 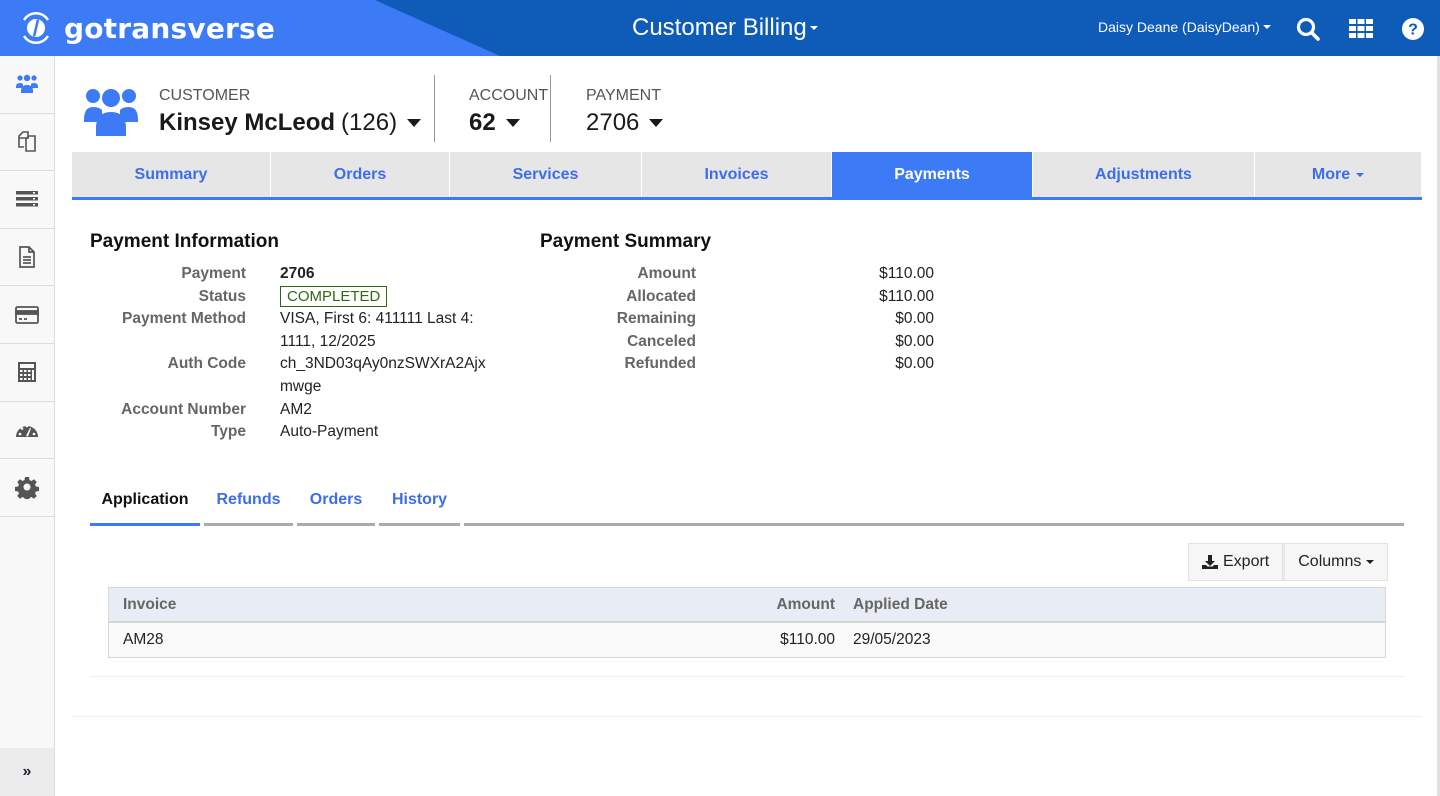 I want to click on apps-grid-icon, so click(x=1361, y=29).